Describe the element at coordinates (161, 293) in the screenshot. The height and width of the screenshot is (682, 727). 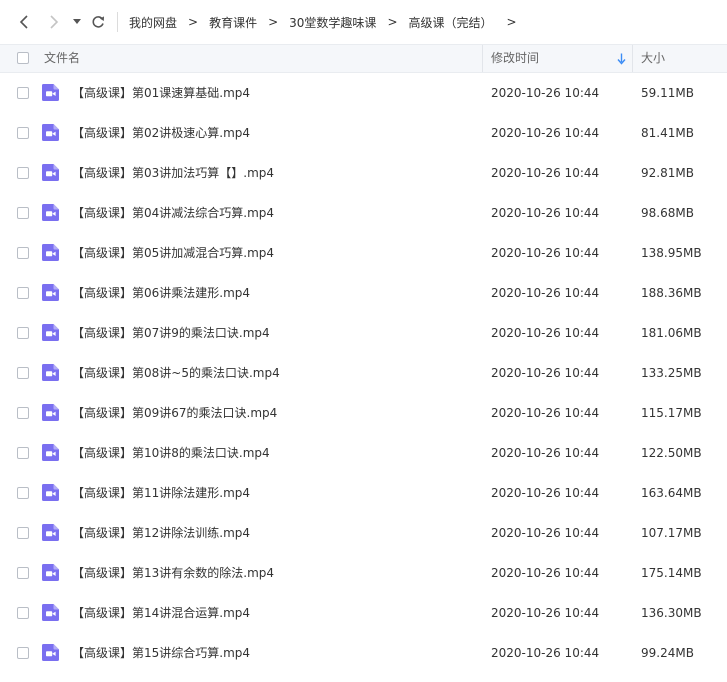
I see `file-name: 【高级课】第06讲乘法建形.mp4` at that location.